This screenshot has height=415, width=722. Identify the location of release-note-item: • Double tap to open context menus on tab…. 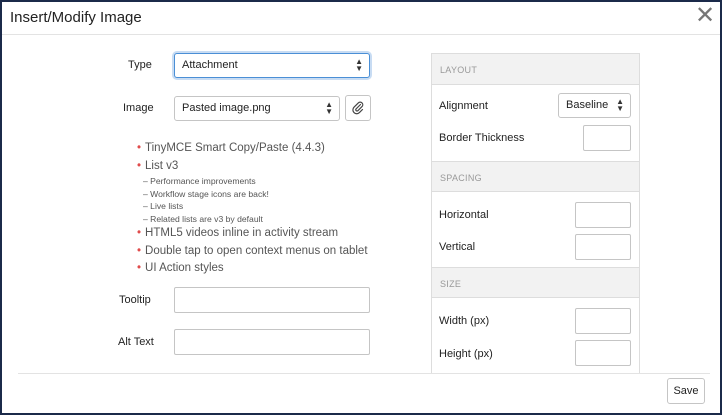
(252, 252).